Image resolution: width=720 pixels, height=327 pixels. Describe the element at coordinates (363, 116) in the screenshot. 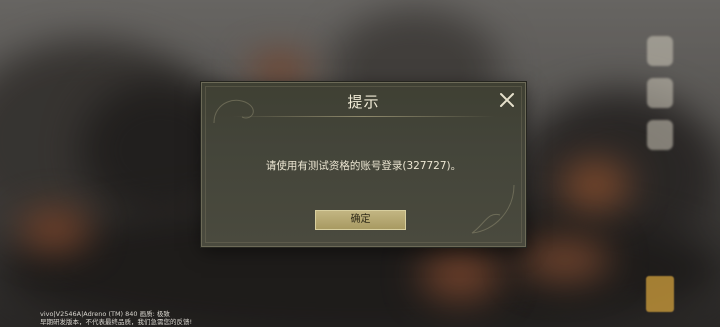

I see `title-divider` at that location.